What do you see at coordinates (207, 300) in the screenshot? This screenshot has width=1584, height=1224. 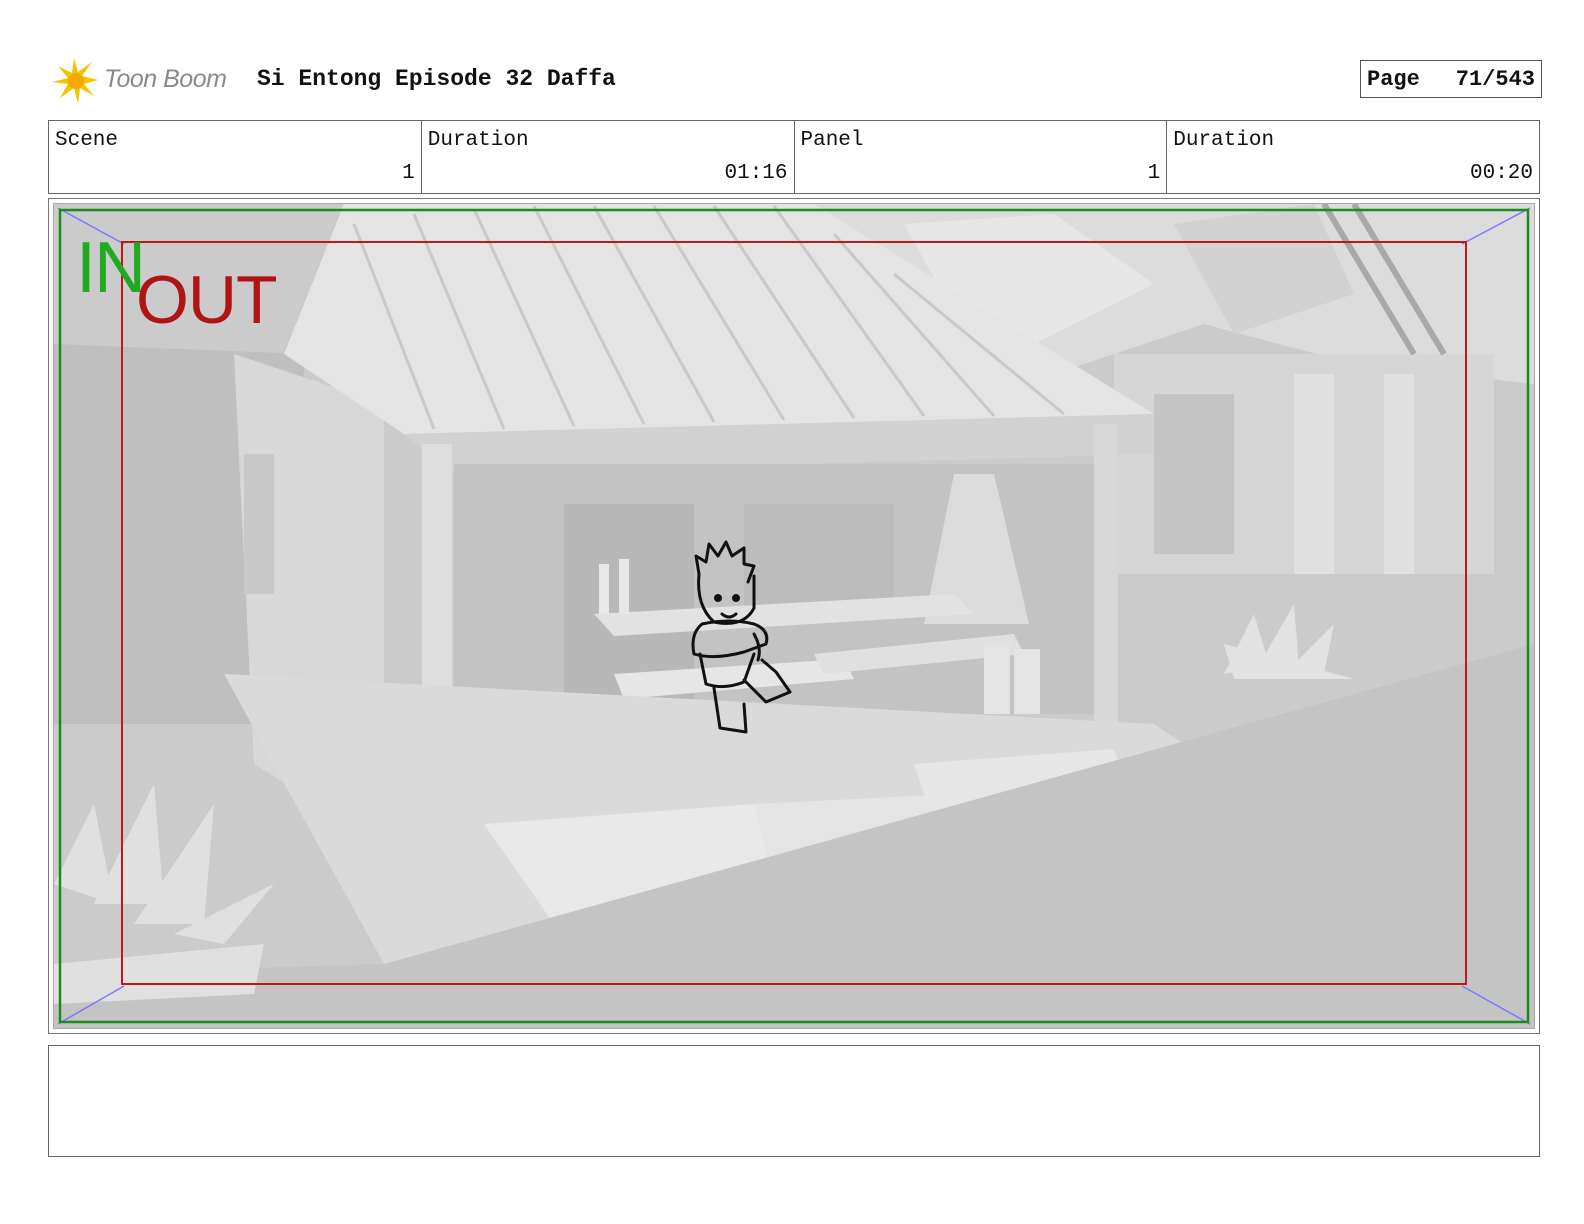 I see `out-label: OUT` at bounding box center [207, 300].